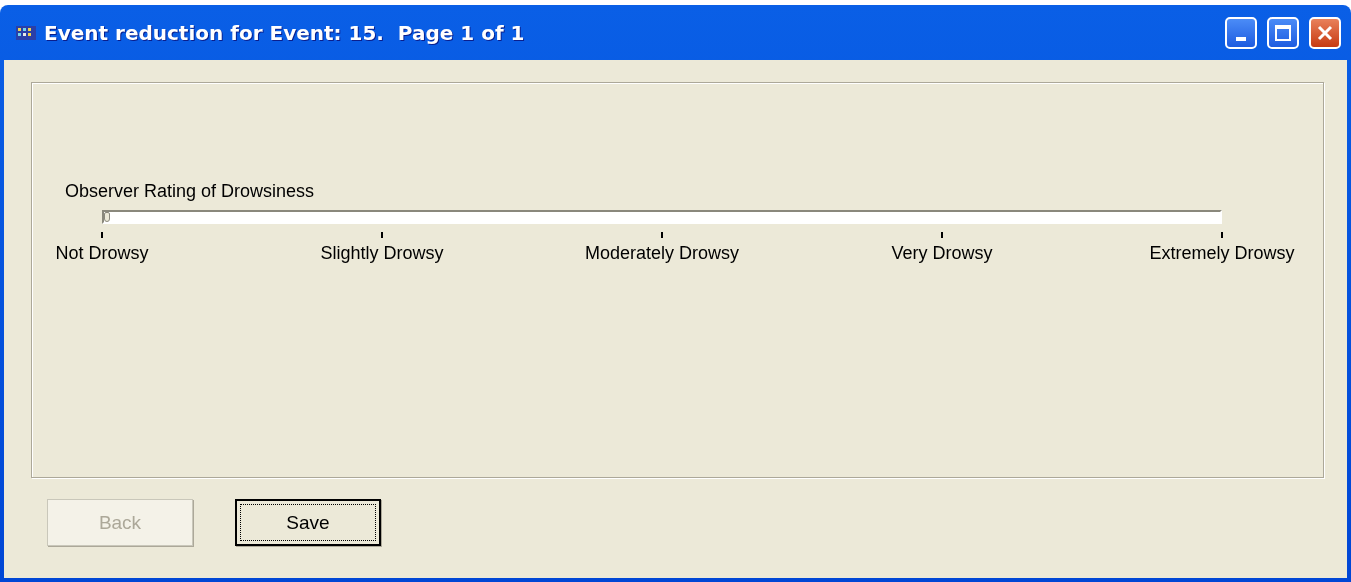 This screenshot has width=1351, height=582. Describe the element at coordinates (1222, 253) in the screenshot. I see `tick-label: Extremely Drowsy` at that location.